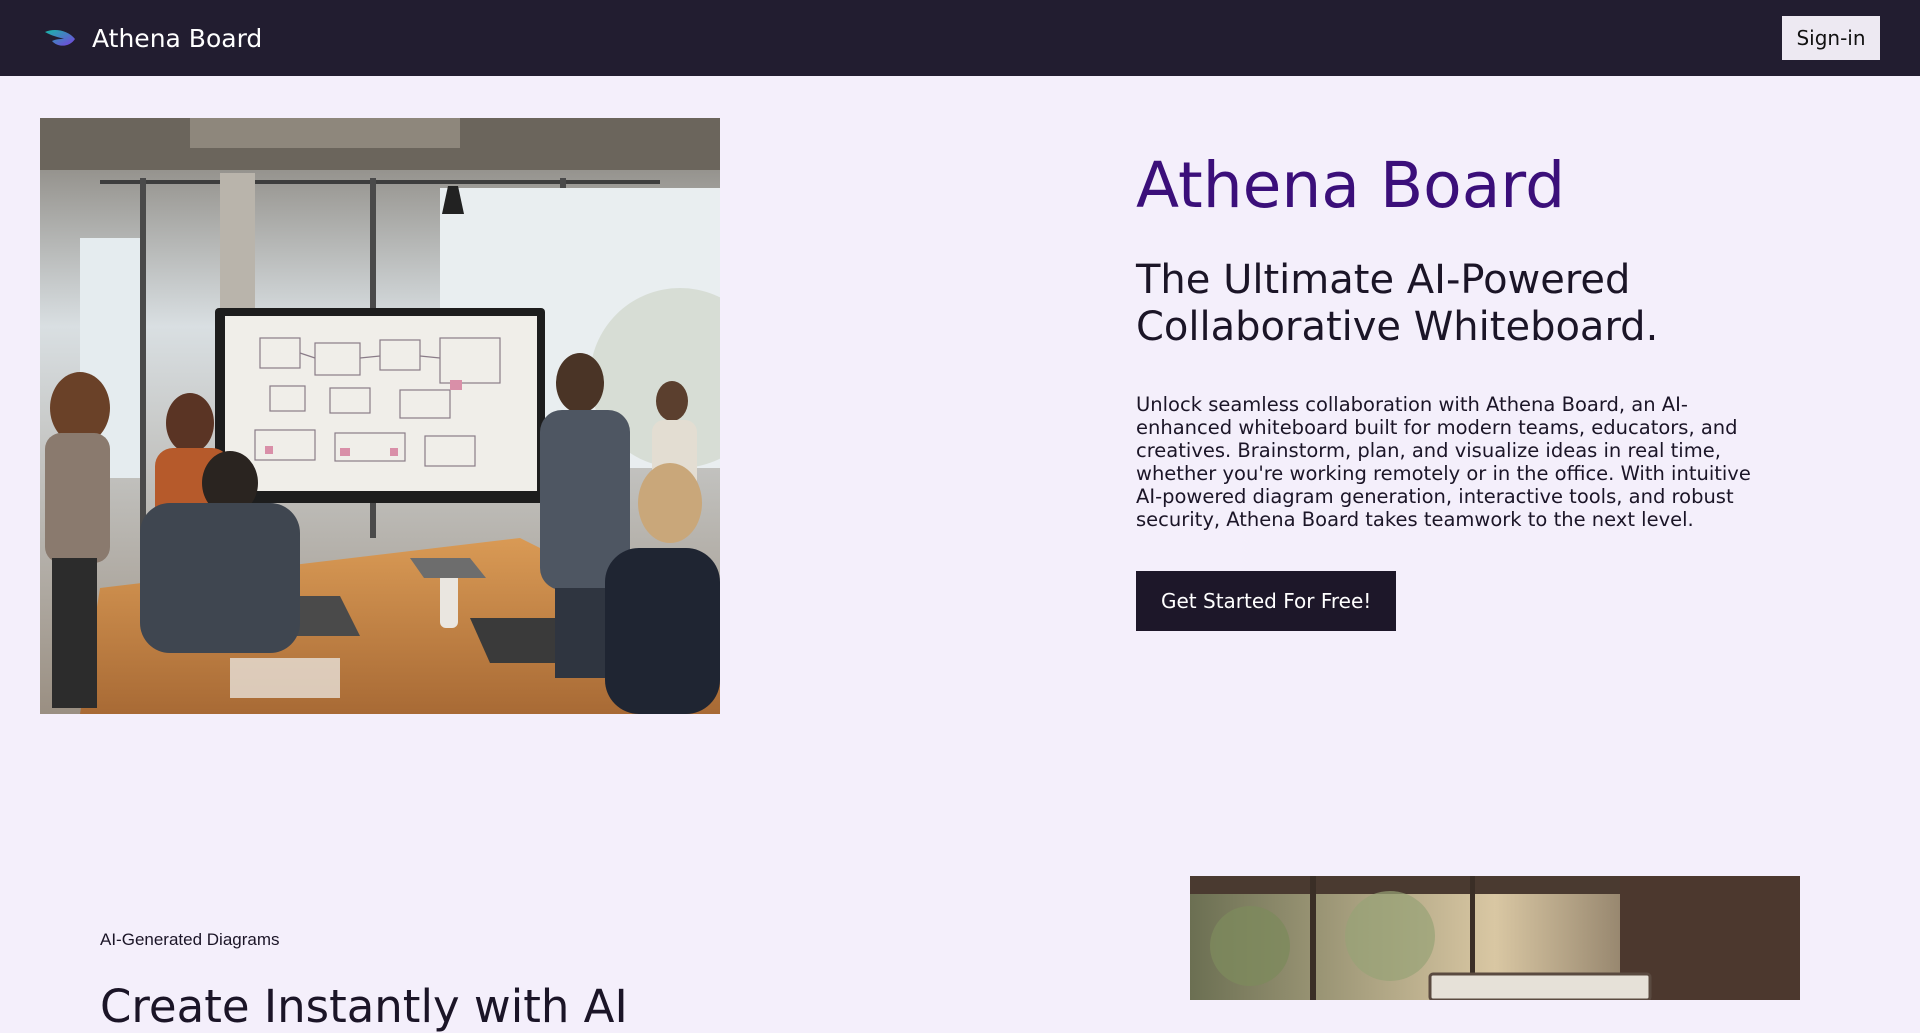 The width and height of the screenshot is (1920, 1033). What do you see at coordinates (1266, 601) in the screenshot?
I see `get-started-button: Get Started For Free!` at bounding box center [1266, 601].